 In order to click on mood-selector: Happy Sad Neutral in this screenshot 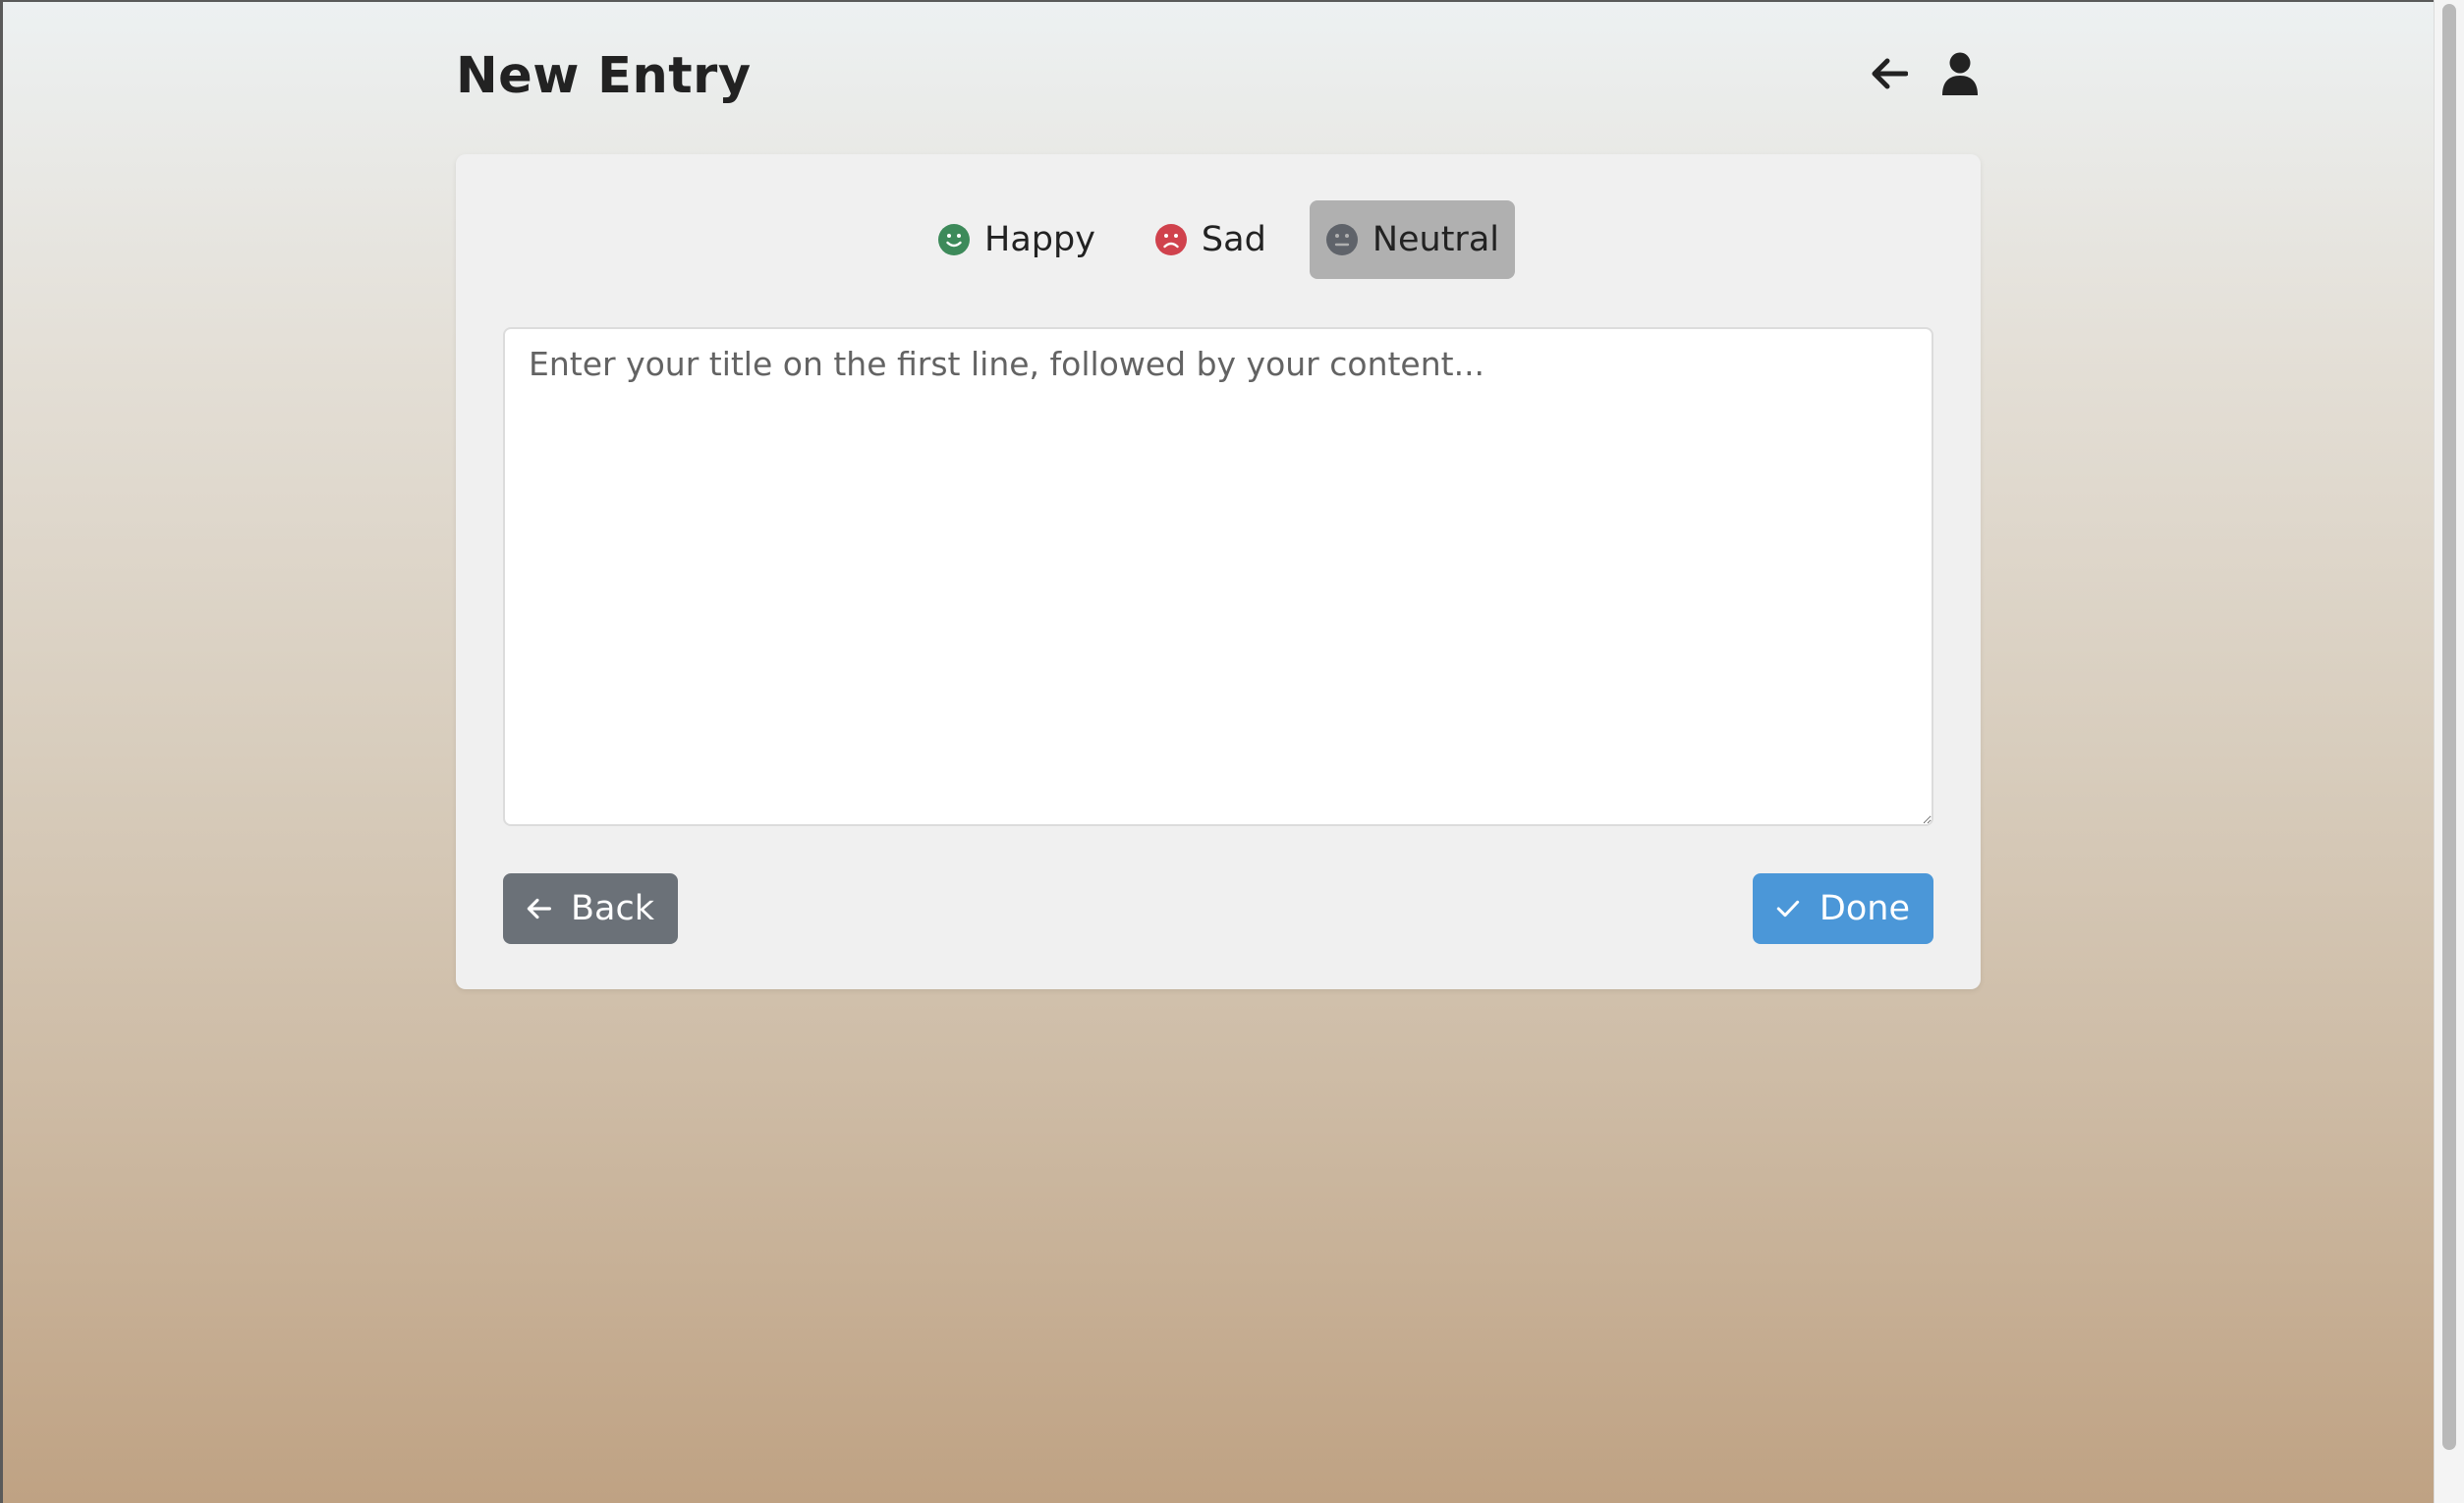, I will do `click(1218, 239)`.